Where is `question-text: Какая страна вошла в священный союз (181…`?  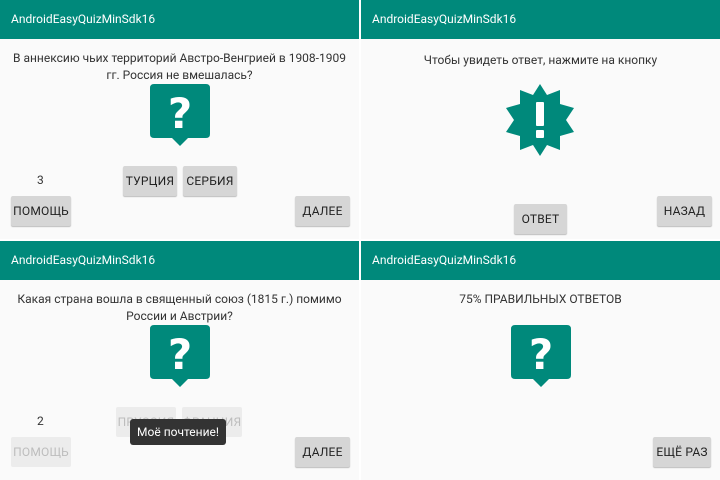
question-text: Какая страна вошла в священный союз (181… is located at coordinates (179, 307).